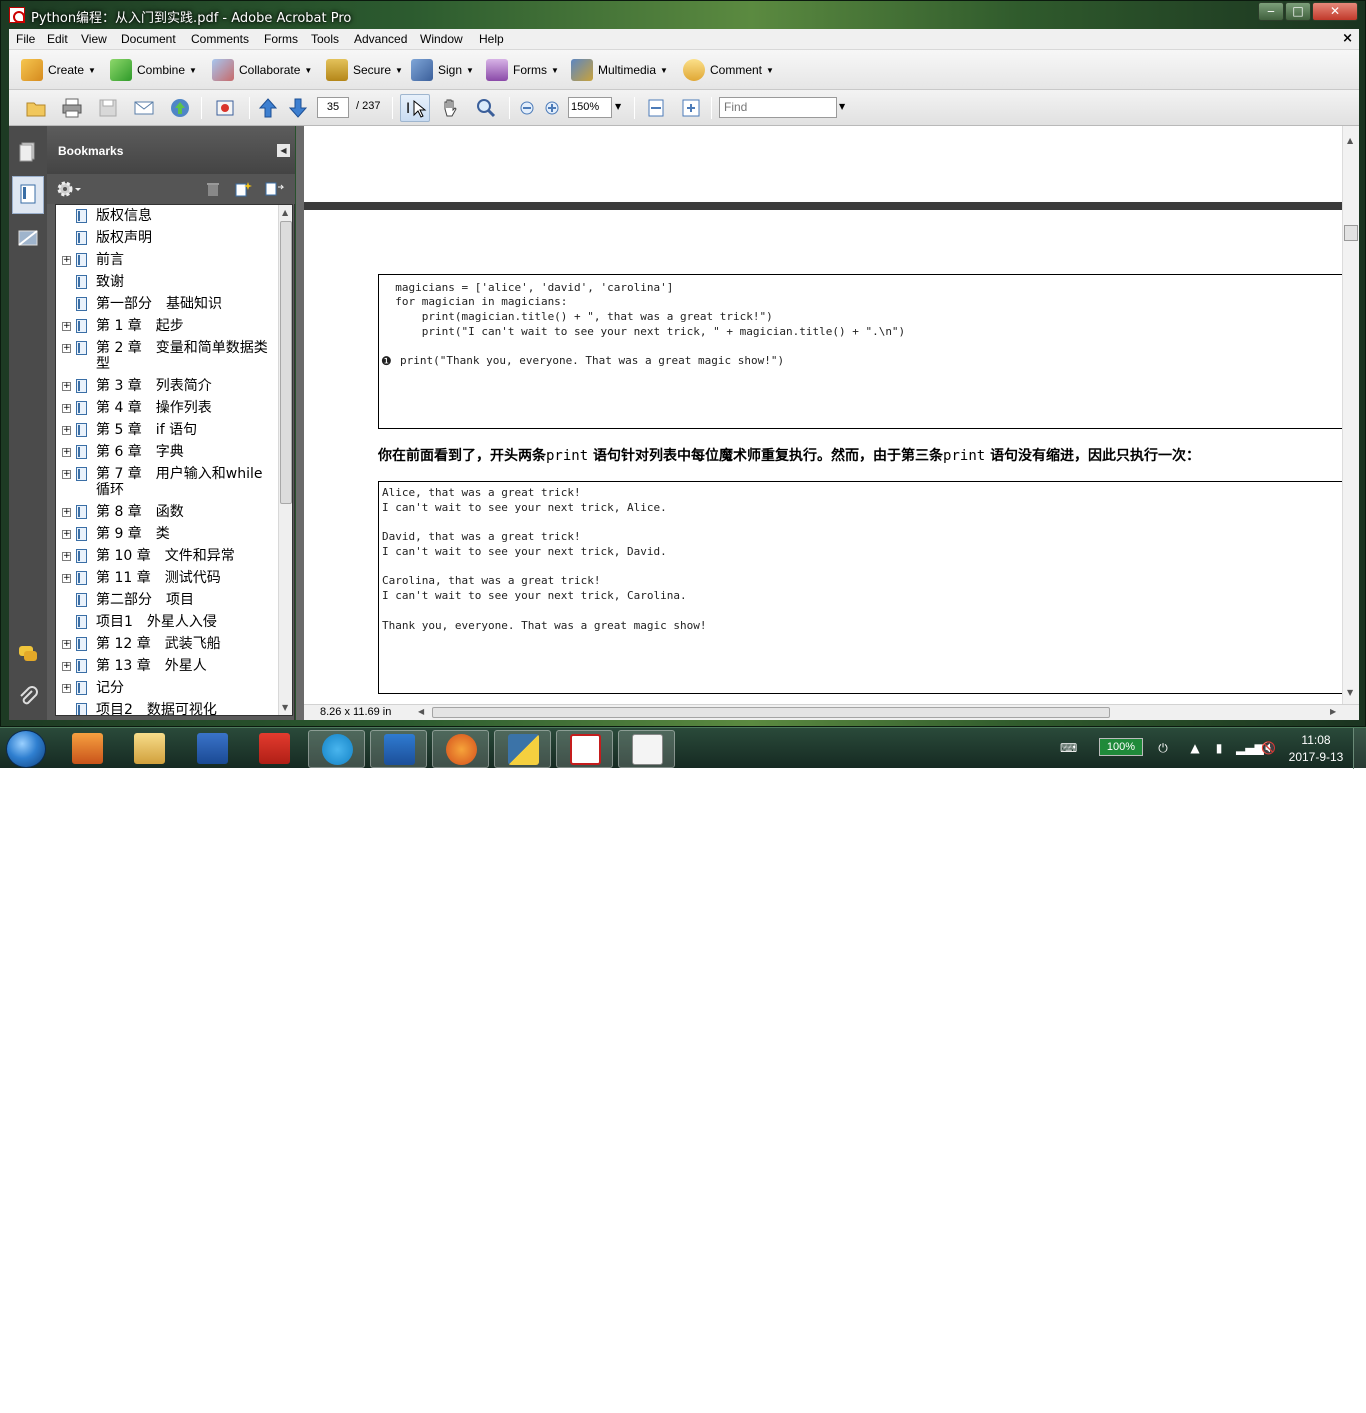 The height and width of the screenshot is (1413, 1366). I want to click on fit-page-icon, so click(691, 108).